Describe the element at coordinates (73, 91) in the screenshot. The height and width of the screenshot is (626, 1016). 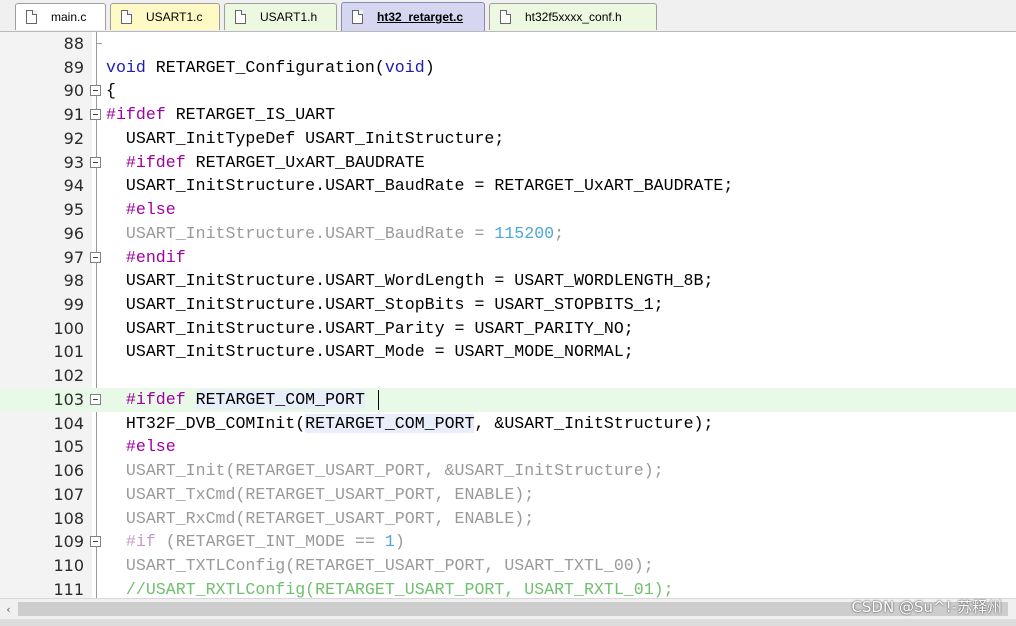
I see `line-number: 90` at that location.